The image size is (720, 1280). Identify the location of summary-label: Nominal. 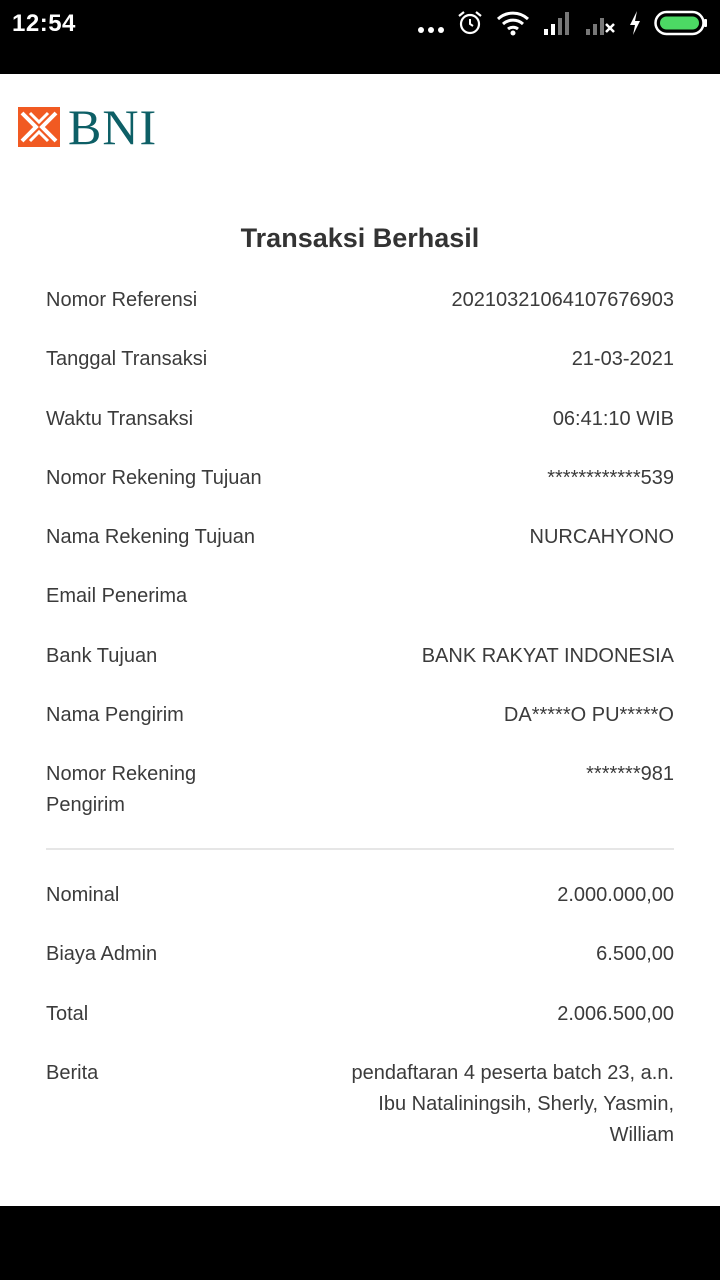
(83, 895).